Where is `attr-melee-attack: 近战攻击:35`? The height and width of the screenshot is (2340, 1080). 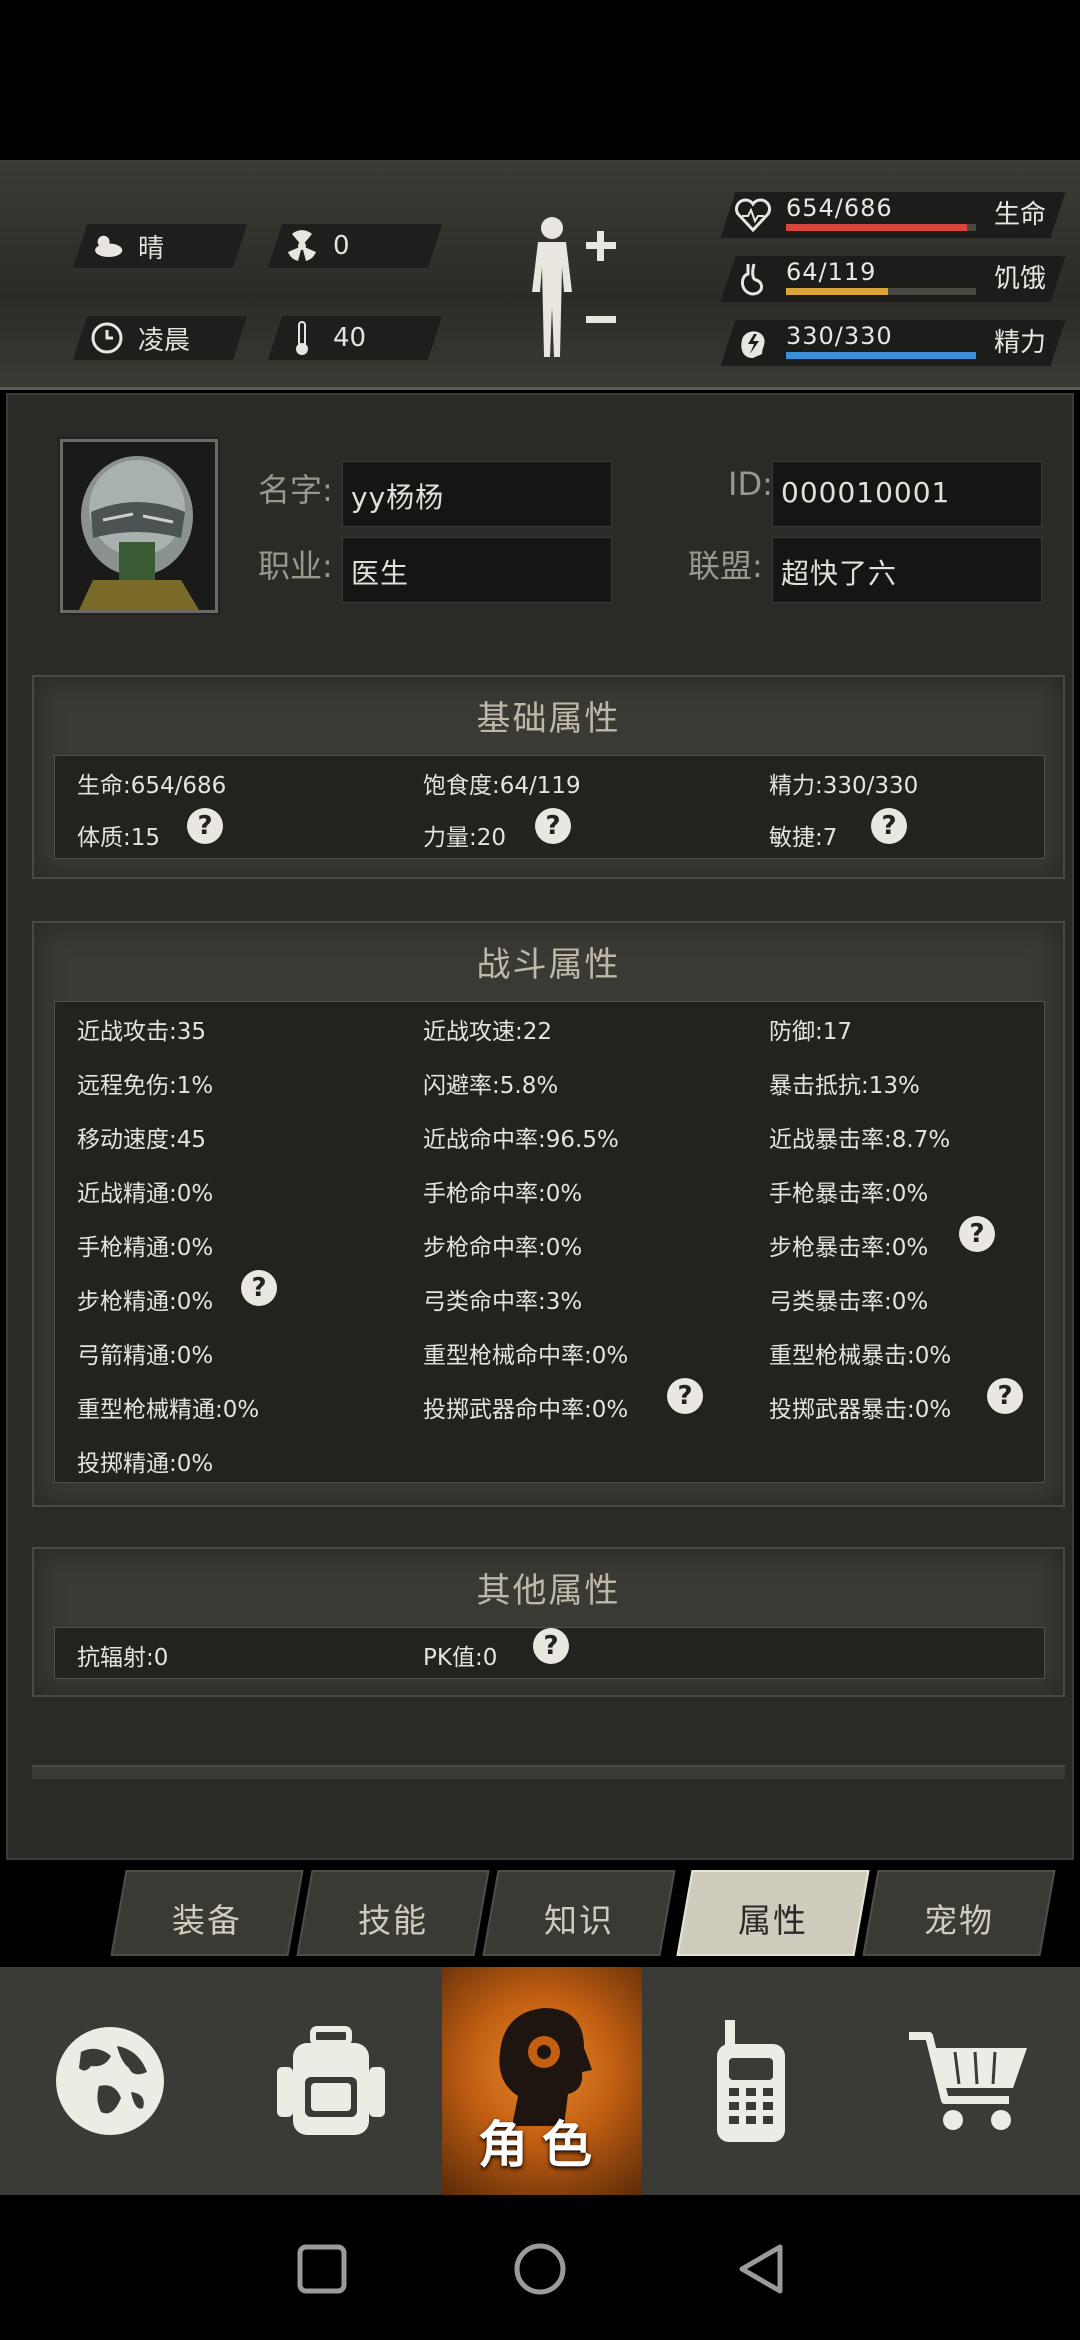
attr-melee-attack: 近战攻击:35 is located at coordinates (142, 1032).